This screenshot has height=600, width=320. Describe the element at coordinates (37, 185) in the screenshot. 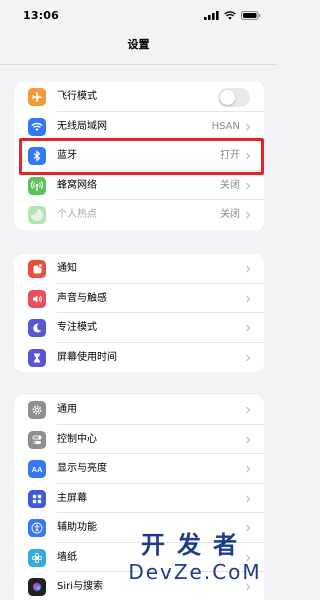

I see `cellular-icon` at that location.